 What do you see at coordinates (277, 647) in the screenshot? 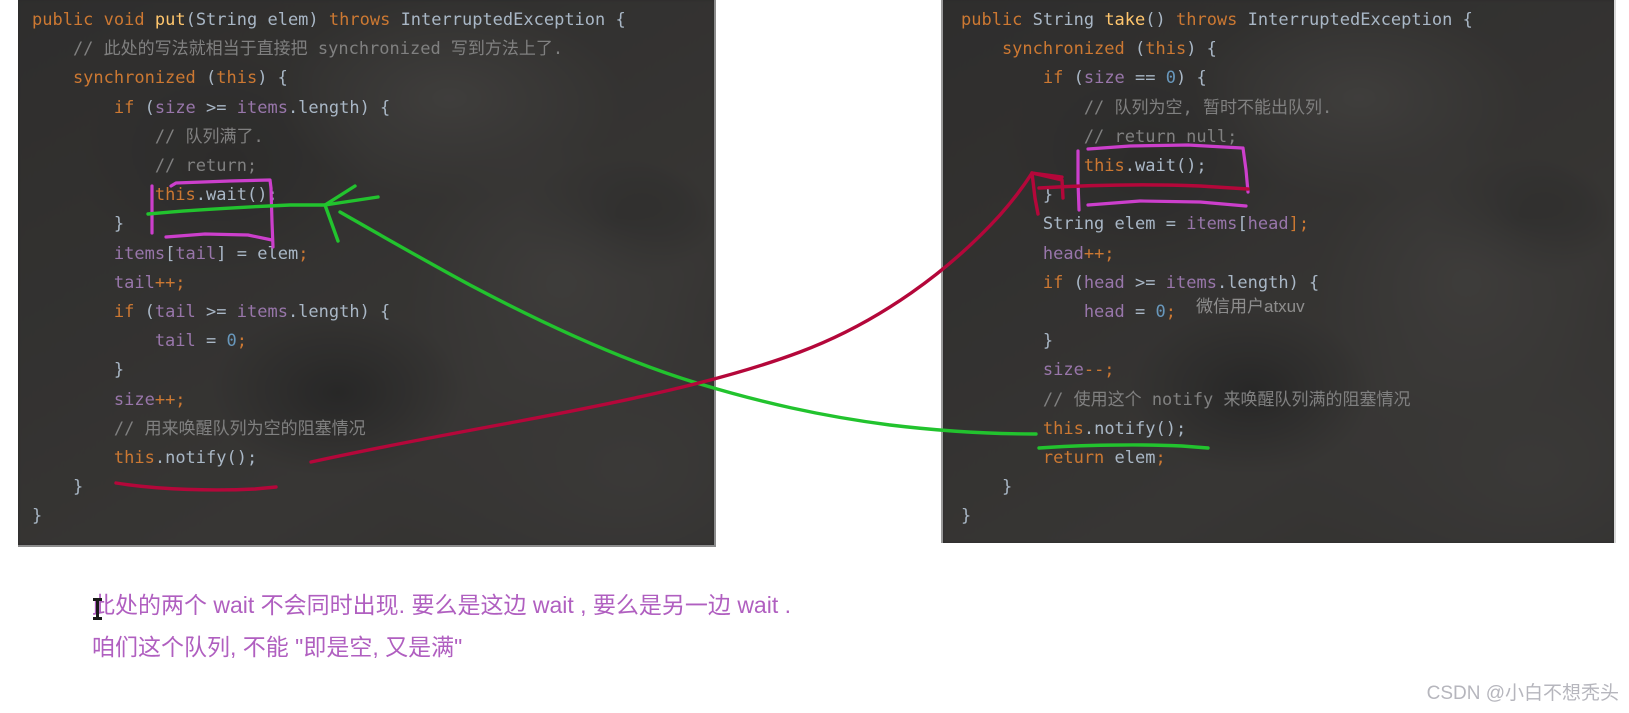
I see `note-line-2: 咱们这个队列, 不能 "即是空, 又是满"` at bounding box center [277, 647].